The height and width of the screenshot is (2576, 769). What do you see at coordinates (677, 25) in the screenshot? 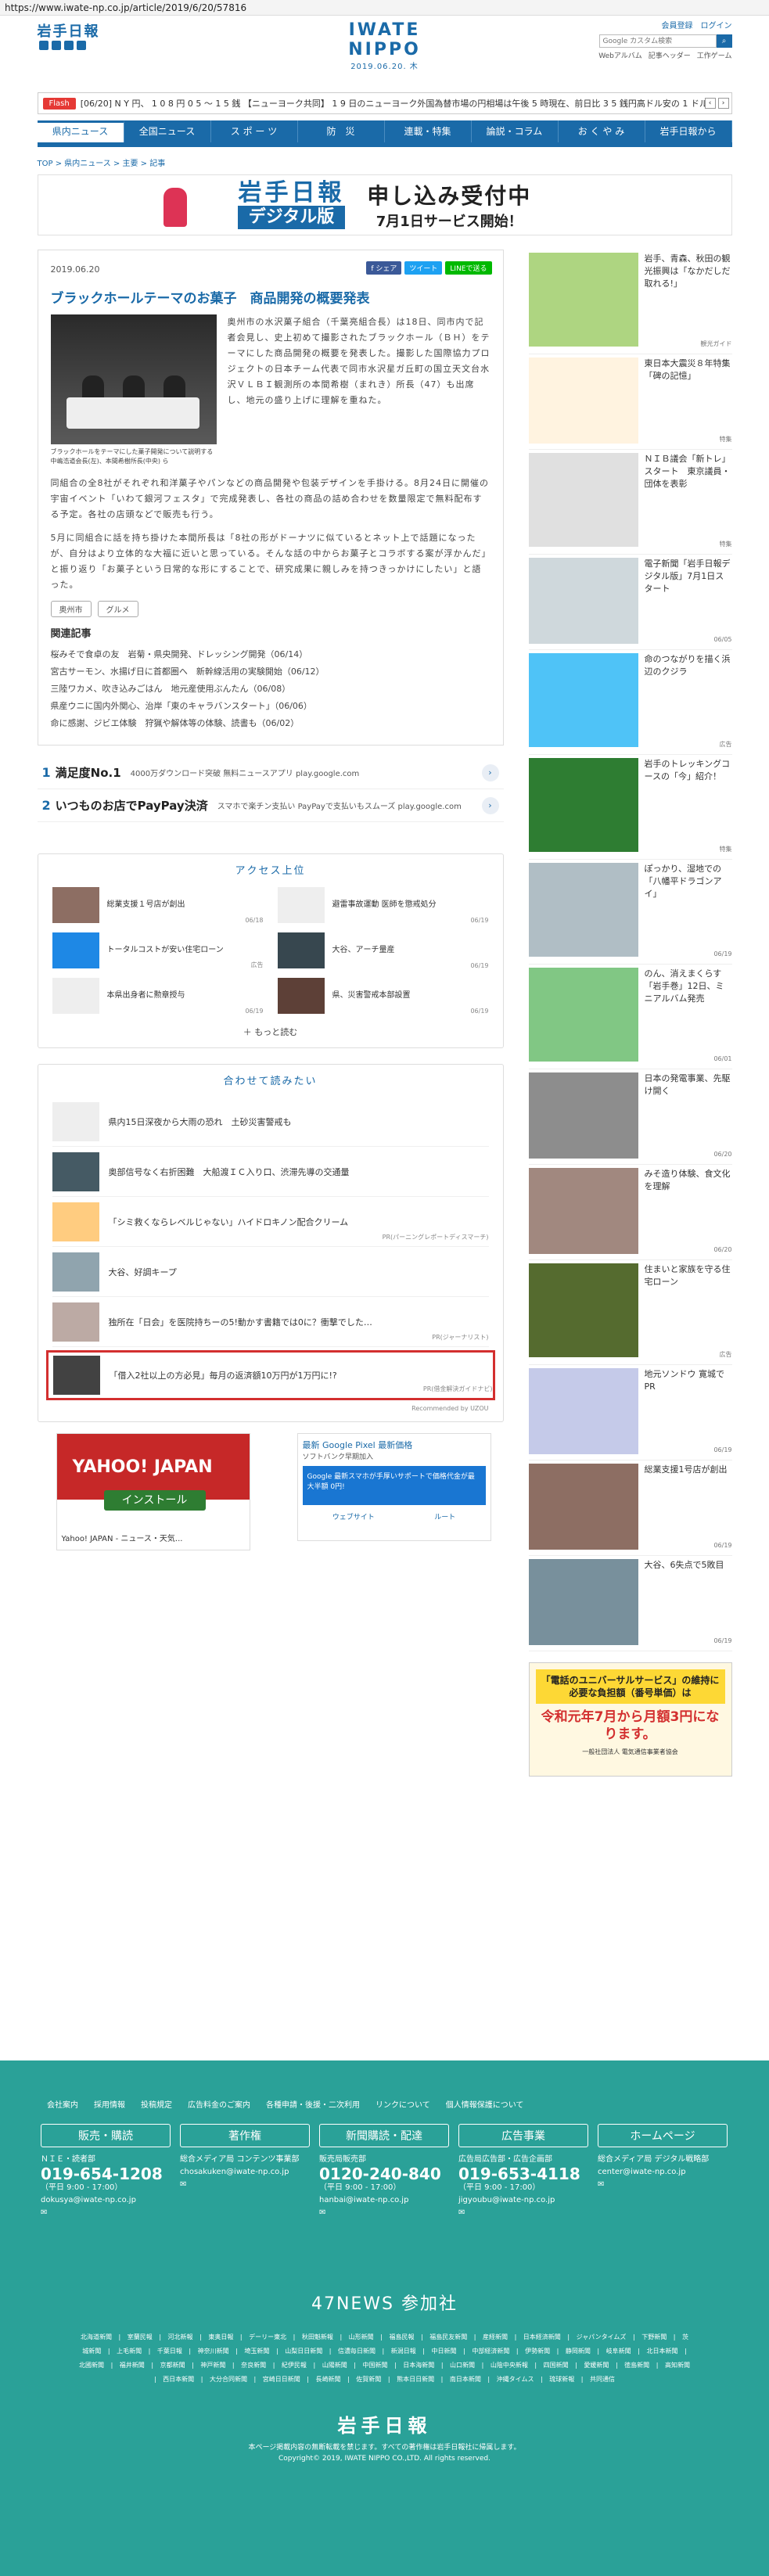
I see `register-link: 会員登録` at bounding box center [677, 25].